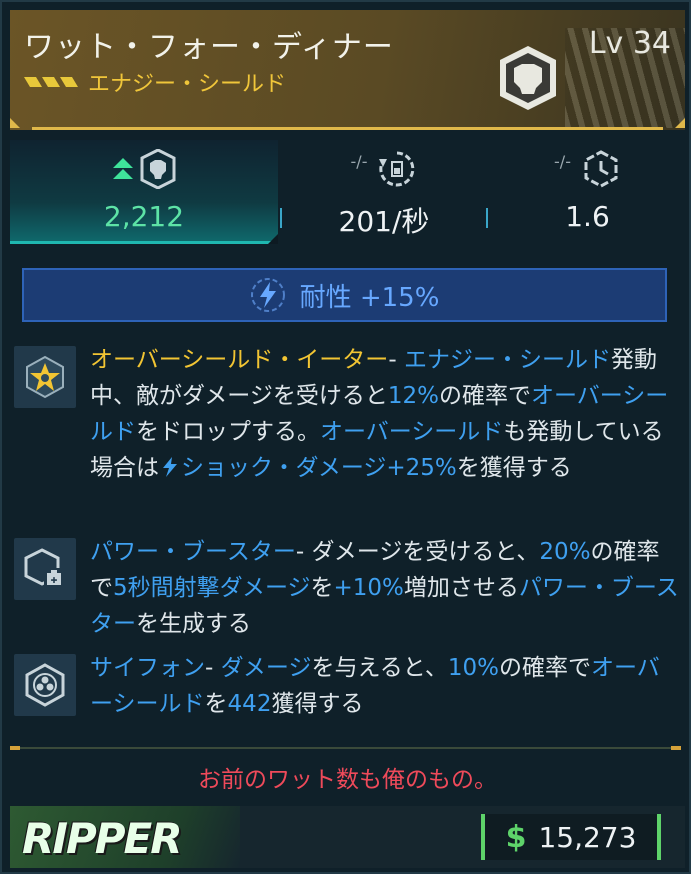 This screenshot has height=874, width=691. What do you see at coordinates (284, 468) in the screenshot?
I see `perk-keyword: ショック・ダメージ` at bounding box center [284, 468].